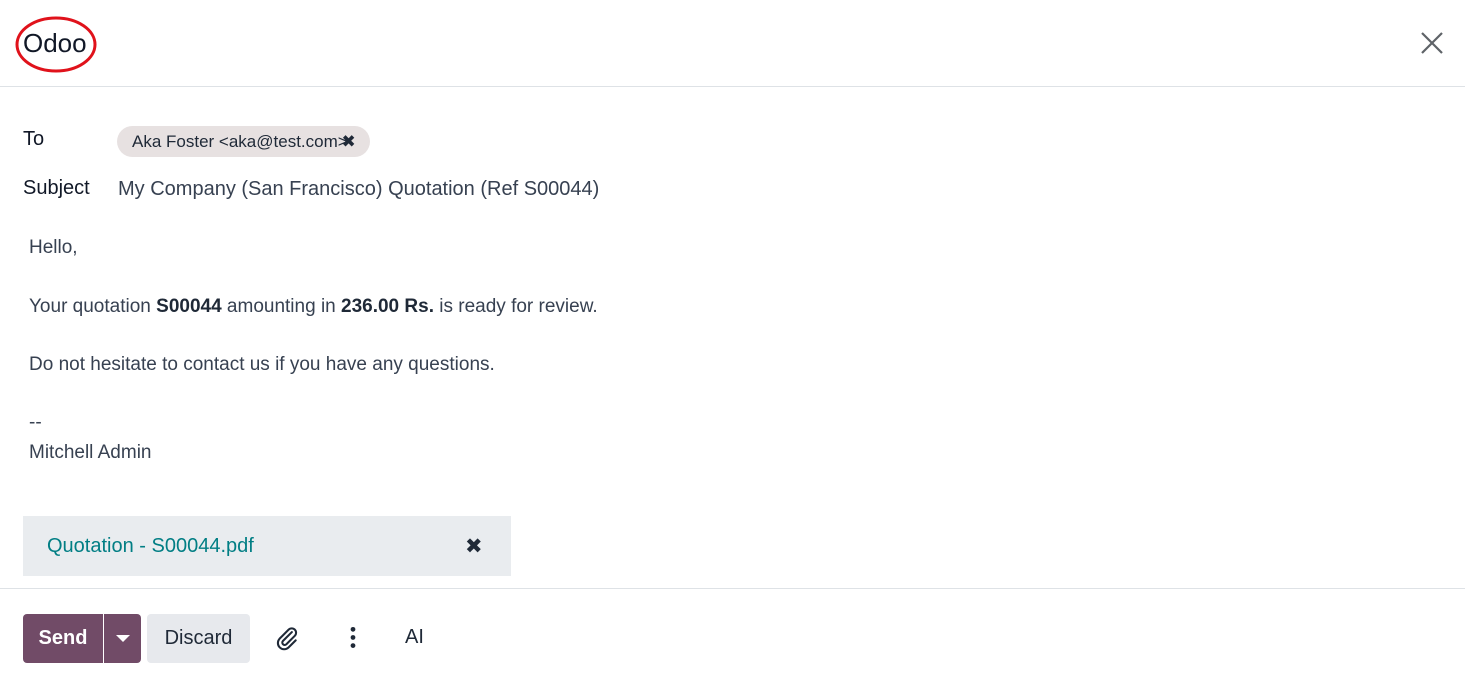 The image size is (1465, 688). I want to click on vertical-dots-icon, so click(353, 638).